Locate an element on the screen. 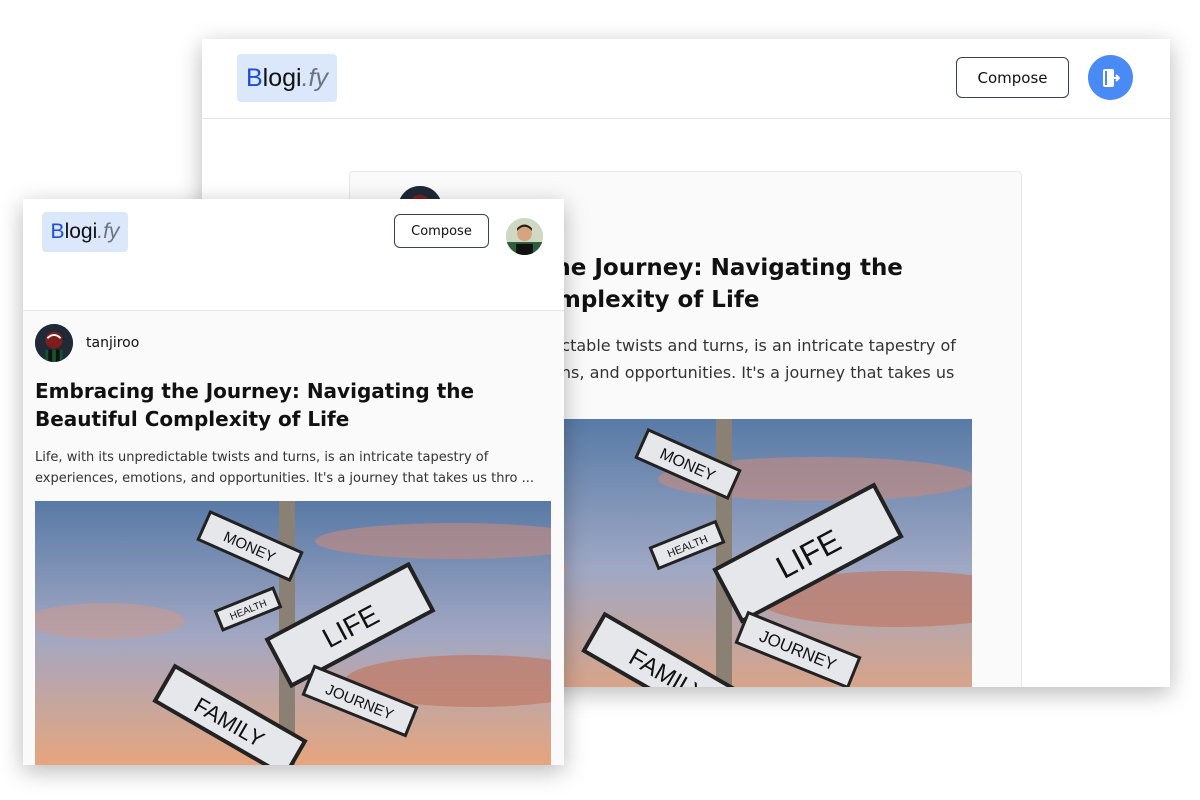  sub-bar is located at coordinates (293, 288).